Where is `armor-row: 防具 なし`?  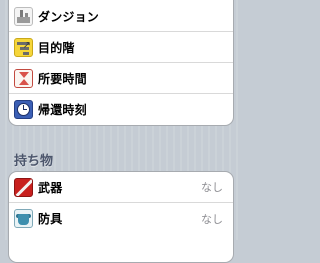
armor-row: 防具 なし is located at coordinates (121, 218).